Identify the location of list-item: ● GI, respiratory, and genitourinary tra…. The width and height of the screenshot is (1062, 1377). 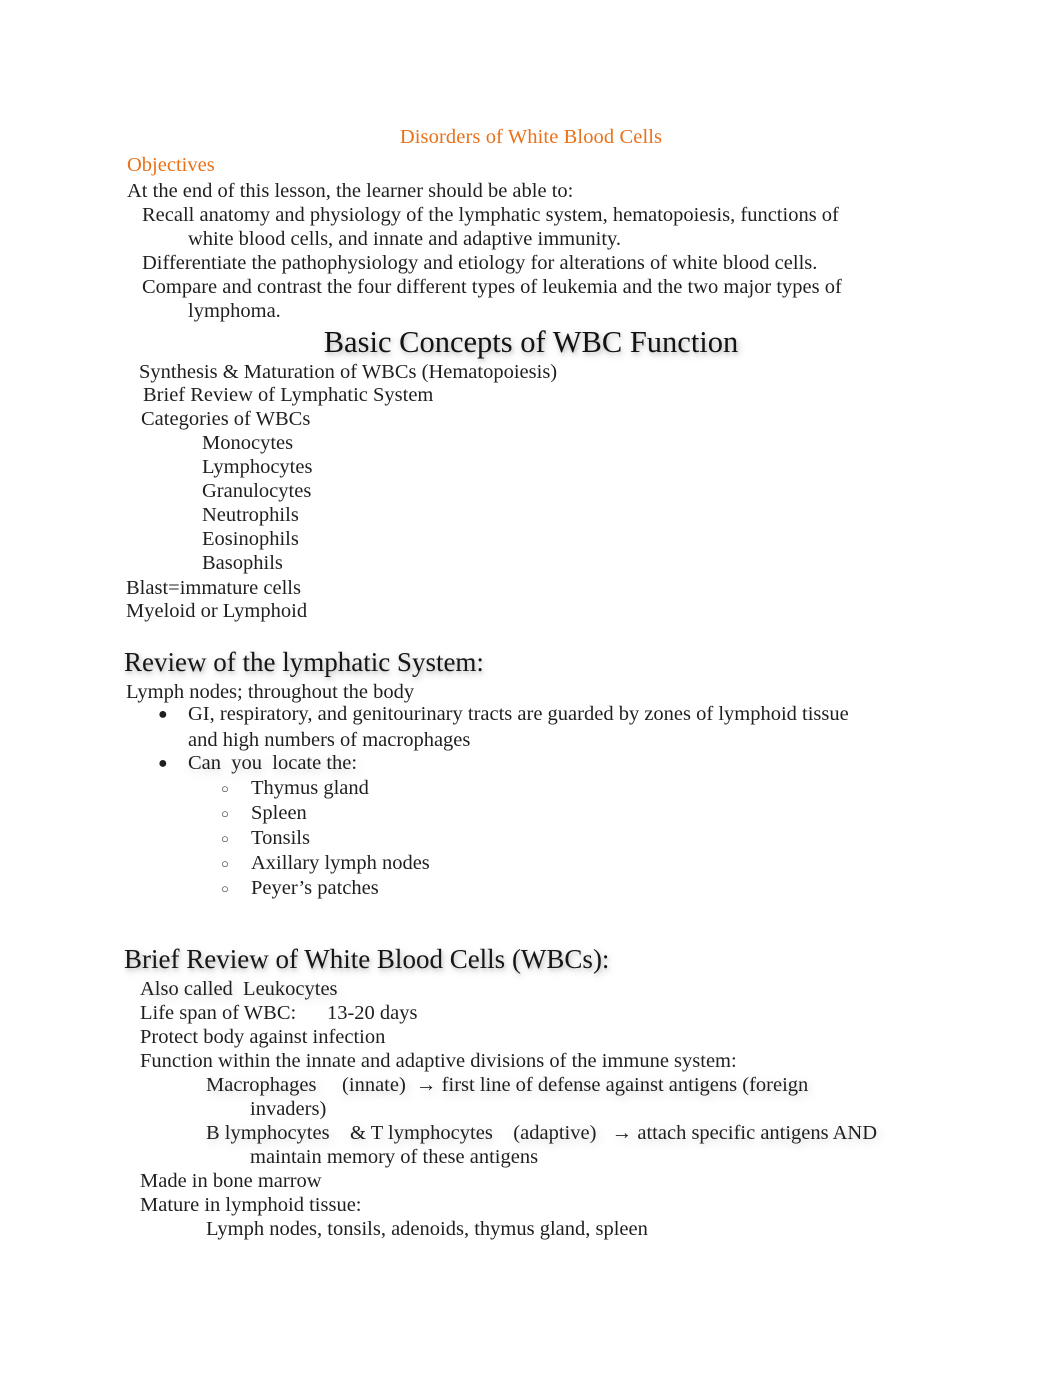
(538, 727).